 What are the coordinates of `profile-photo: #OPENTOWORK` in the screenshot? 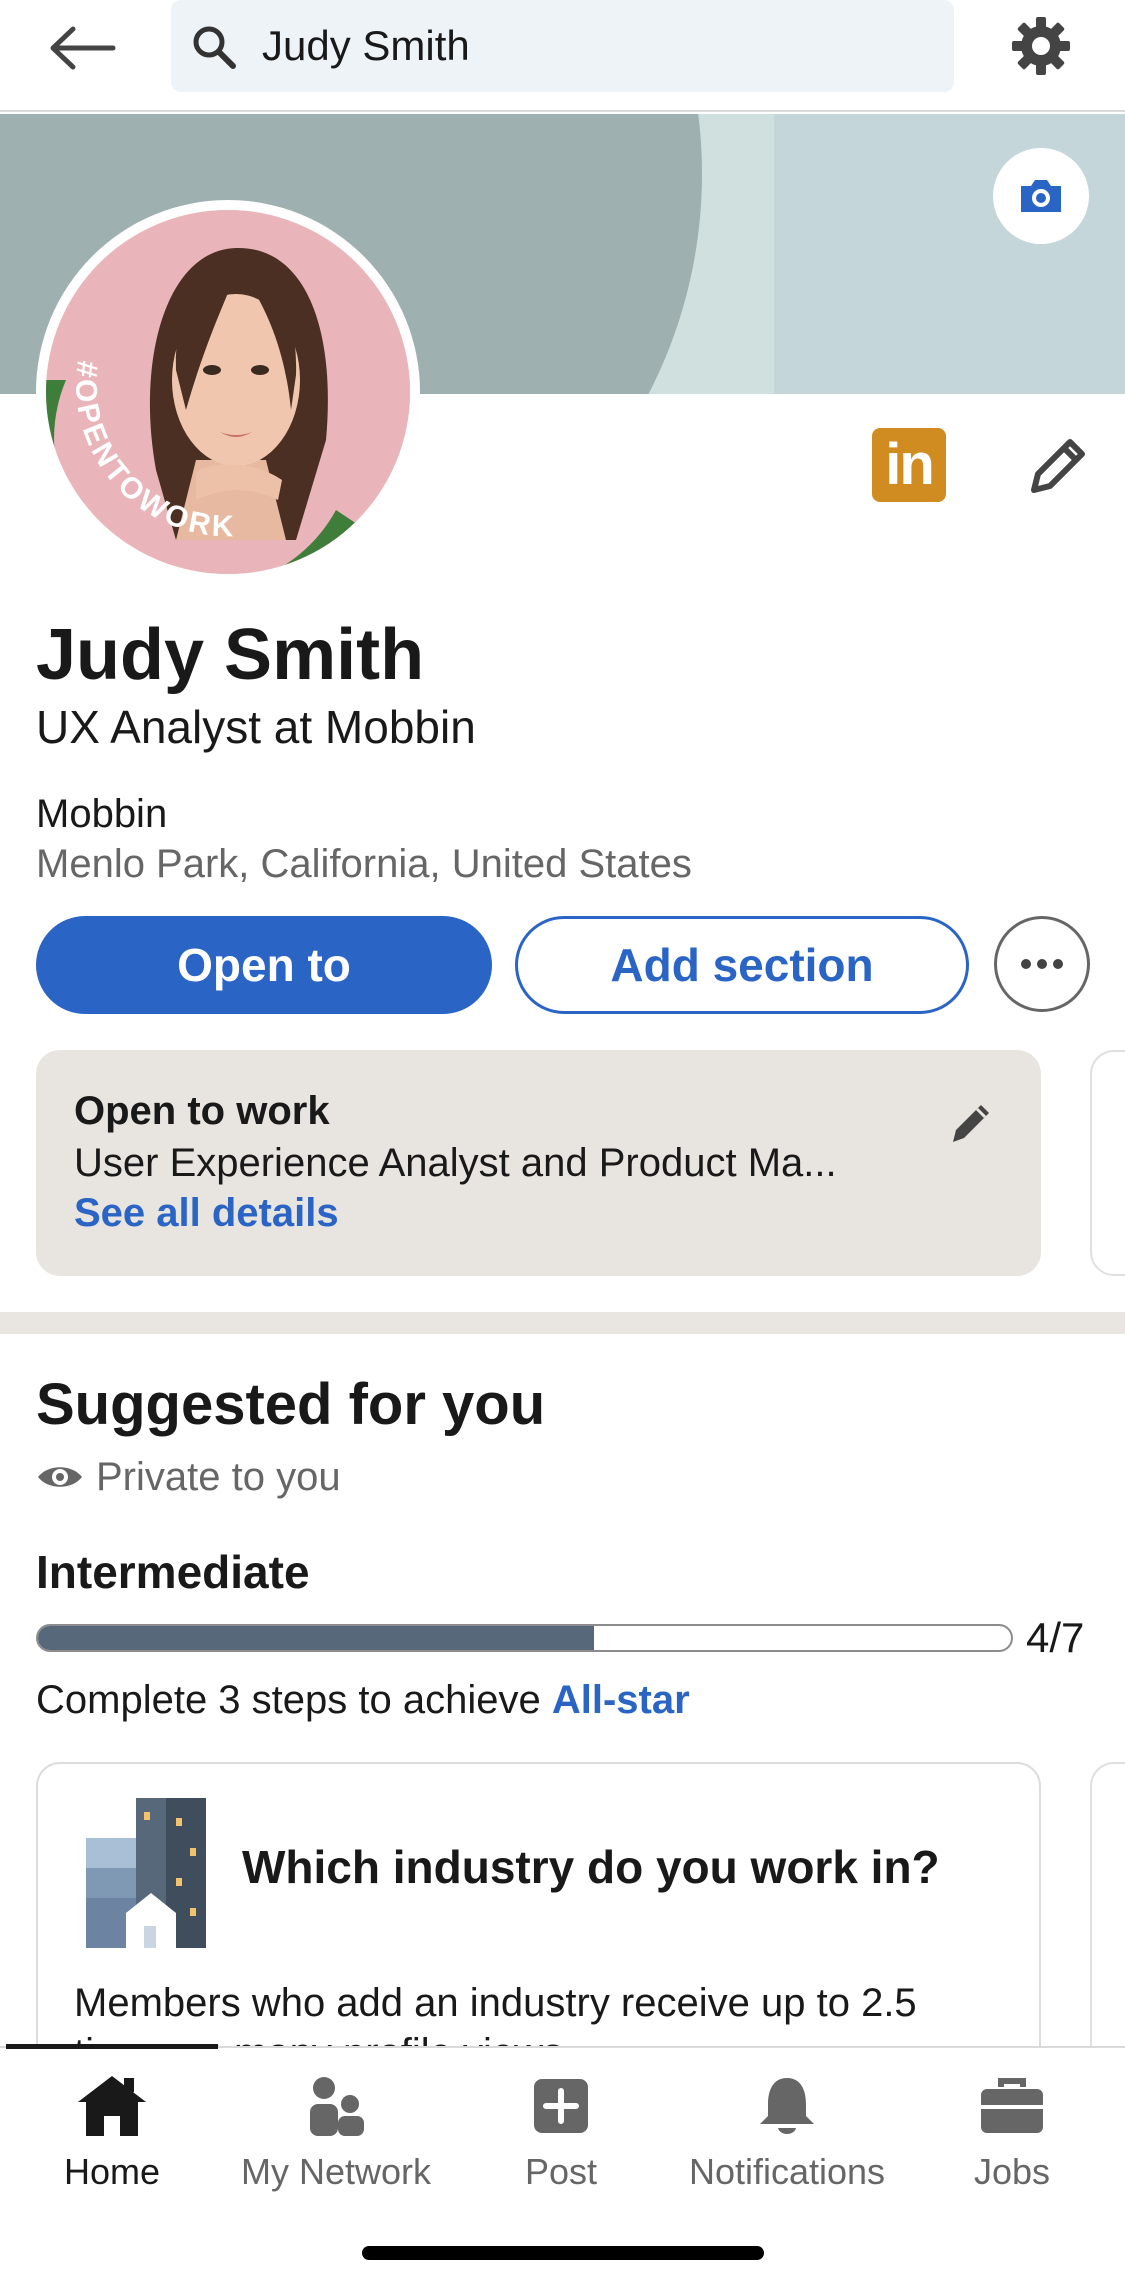 It's located at (228, 392).